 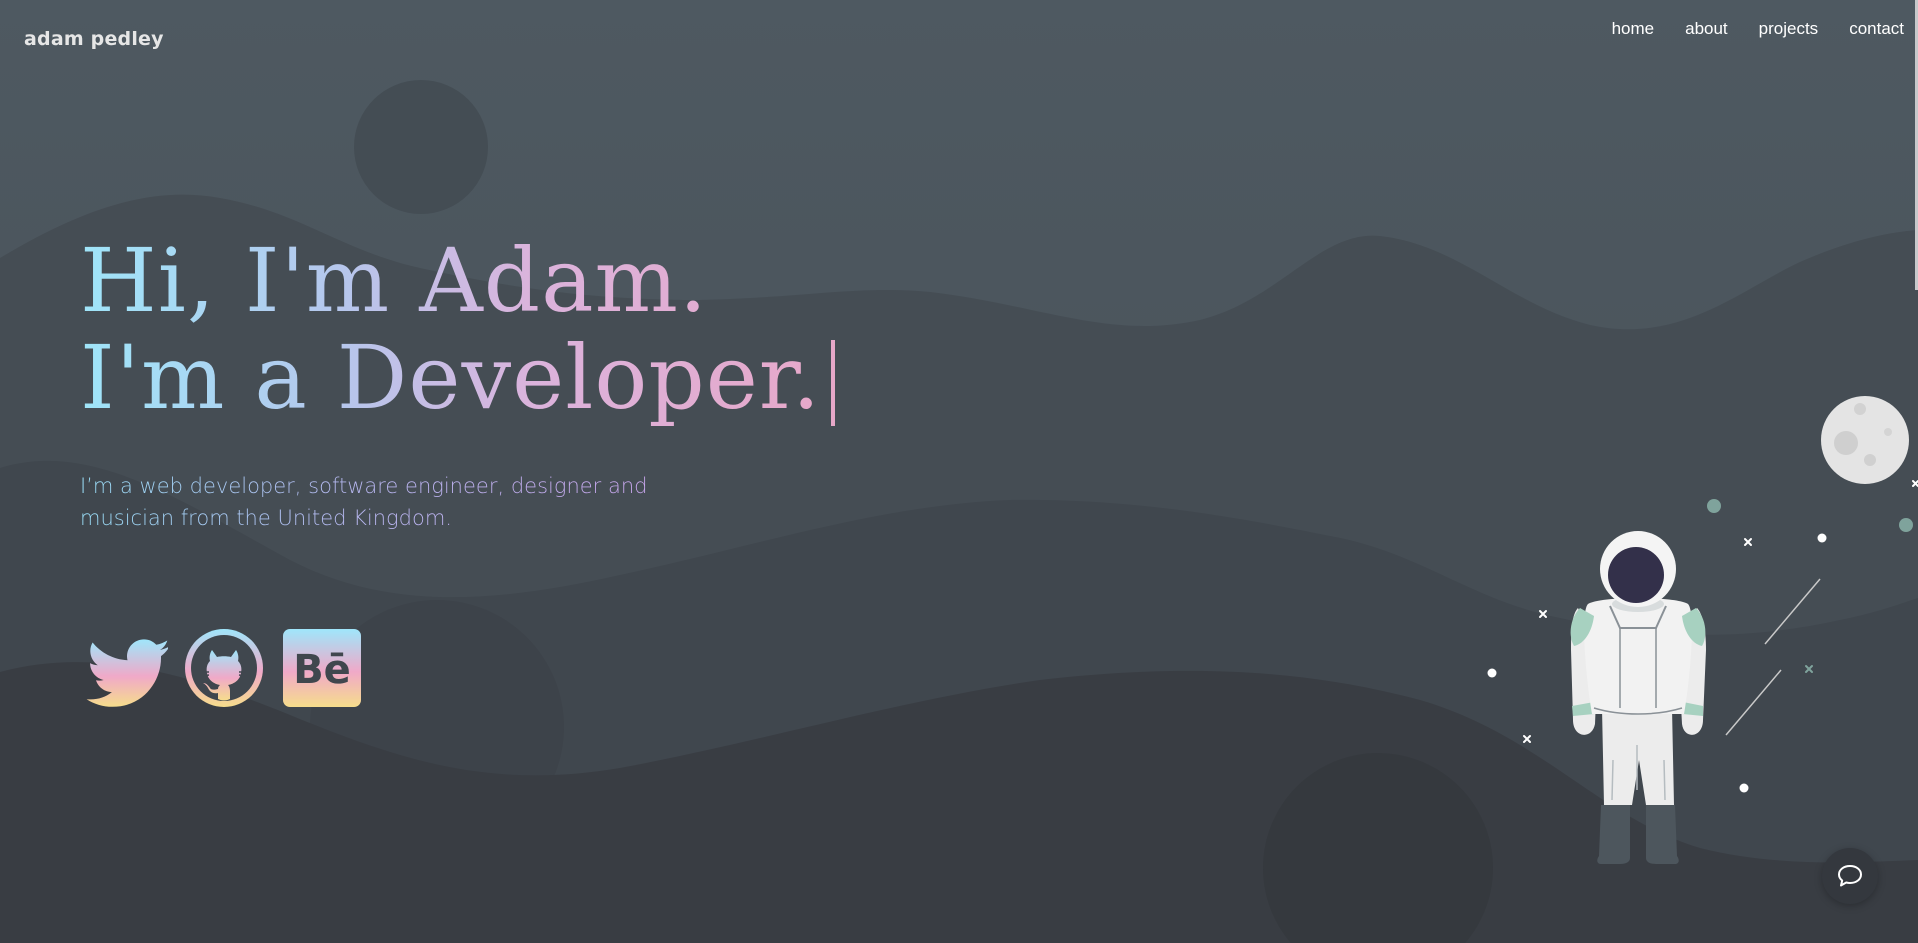 I want to click on nav-item-home: home, so click(x=1633, y=29).